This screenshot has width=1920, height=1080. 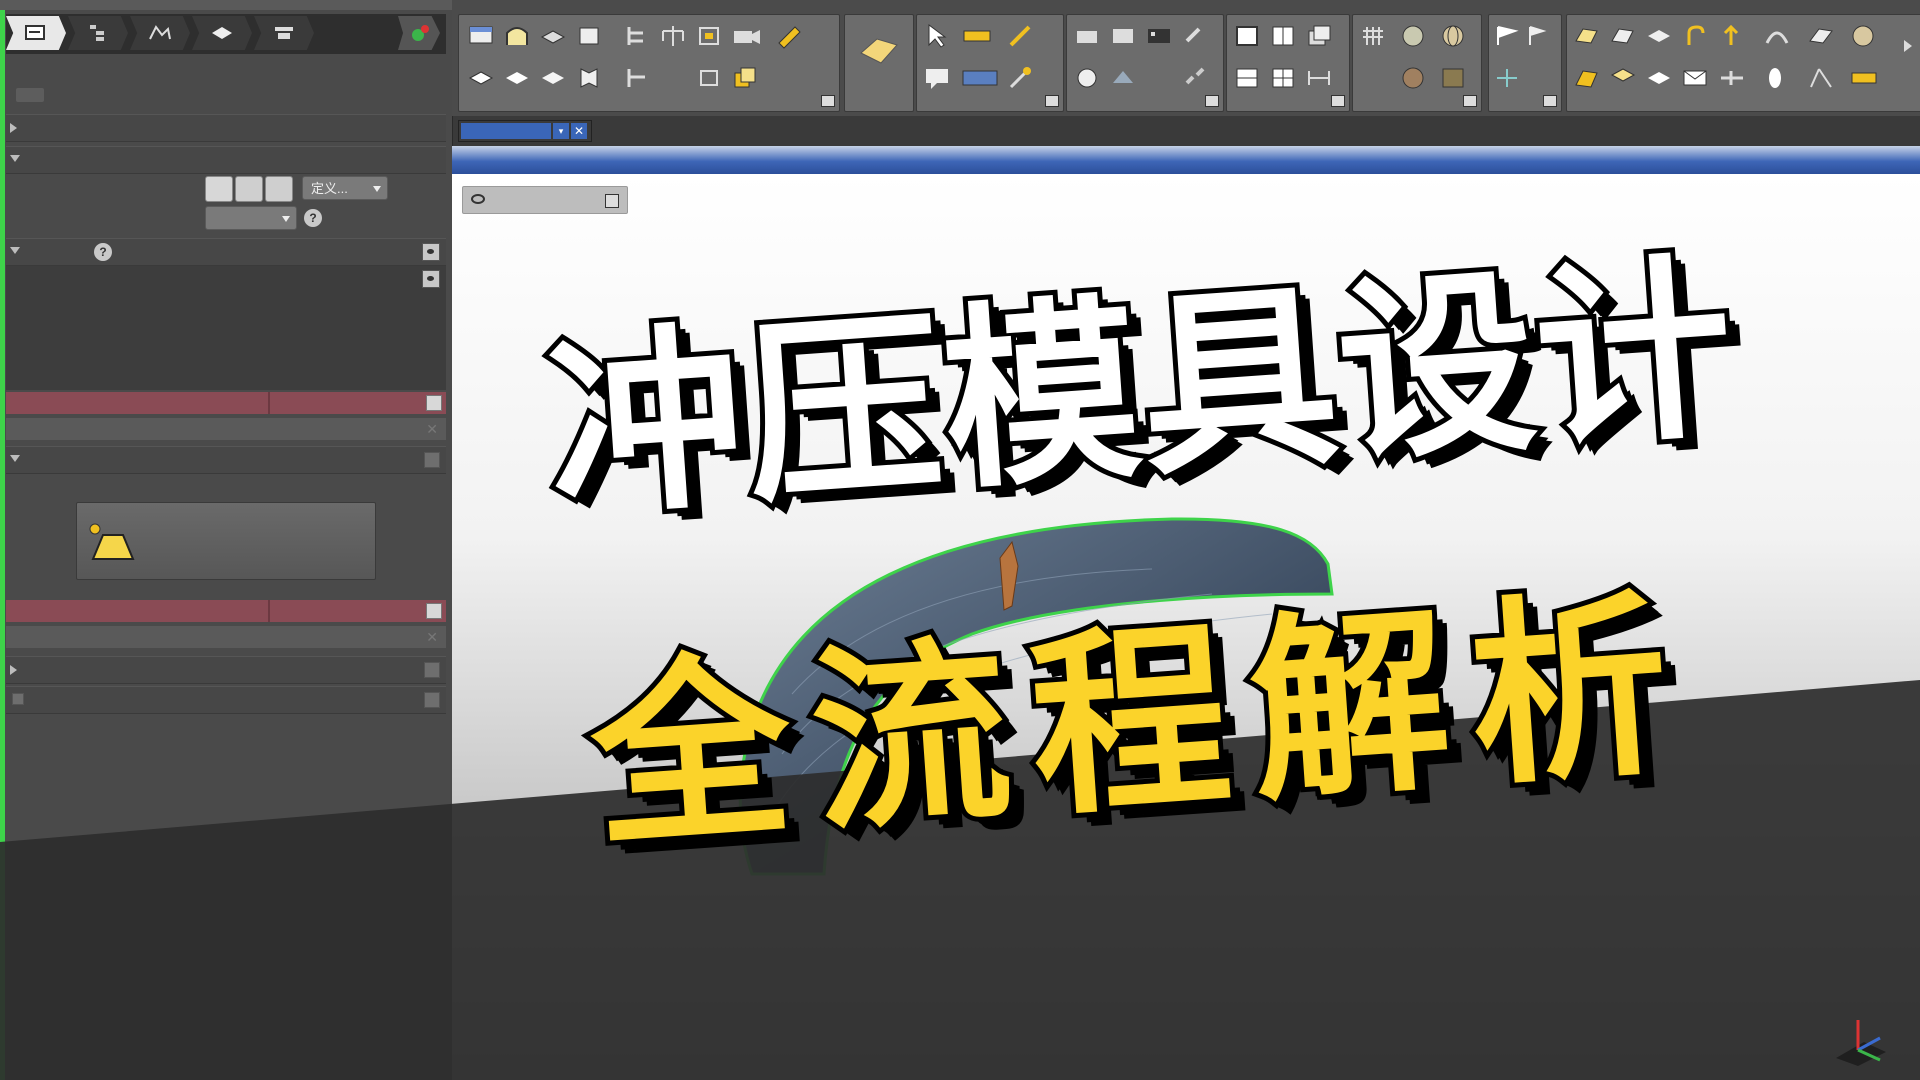 What do you see at coordinates (1778, 79) in the screenshot?
I see `ellipse-button` at bounding box center [1778, 79].